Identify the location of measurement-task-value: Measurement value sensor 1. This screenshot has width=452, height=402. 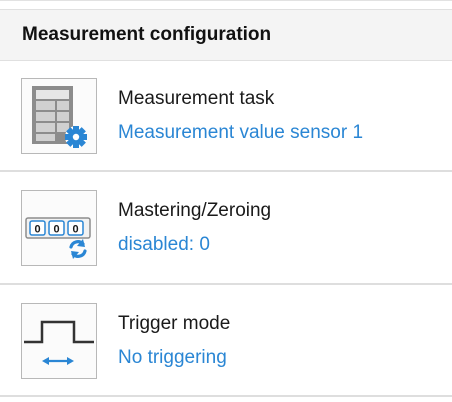
(240, 133).